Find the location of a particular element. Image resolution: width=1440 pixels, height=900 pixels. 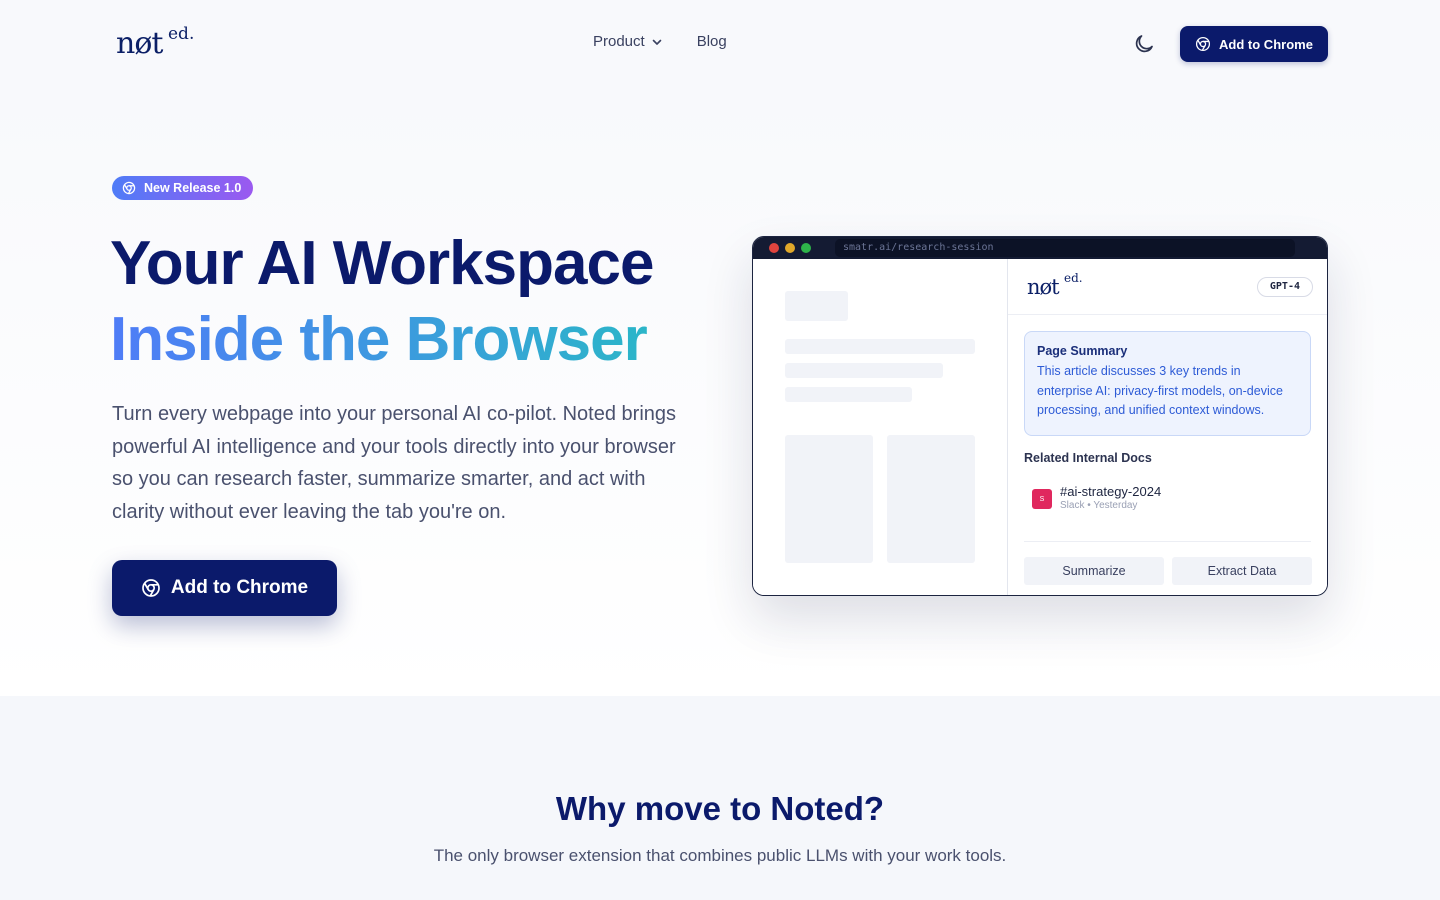

add-to-chrome-label: Add to Chrome is located at coordinates (1266, 44).